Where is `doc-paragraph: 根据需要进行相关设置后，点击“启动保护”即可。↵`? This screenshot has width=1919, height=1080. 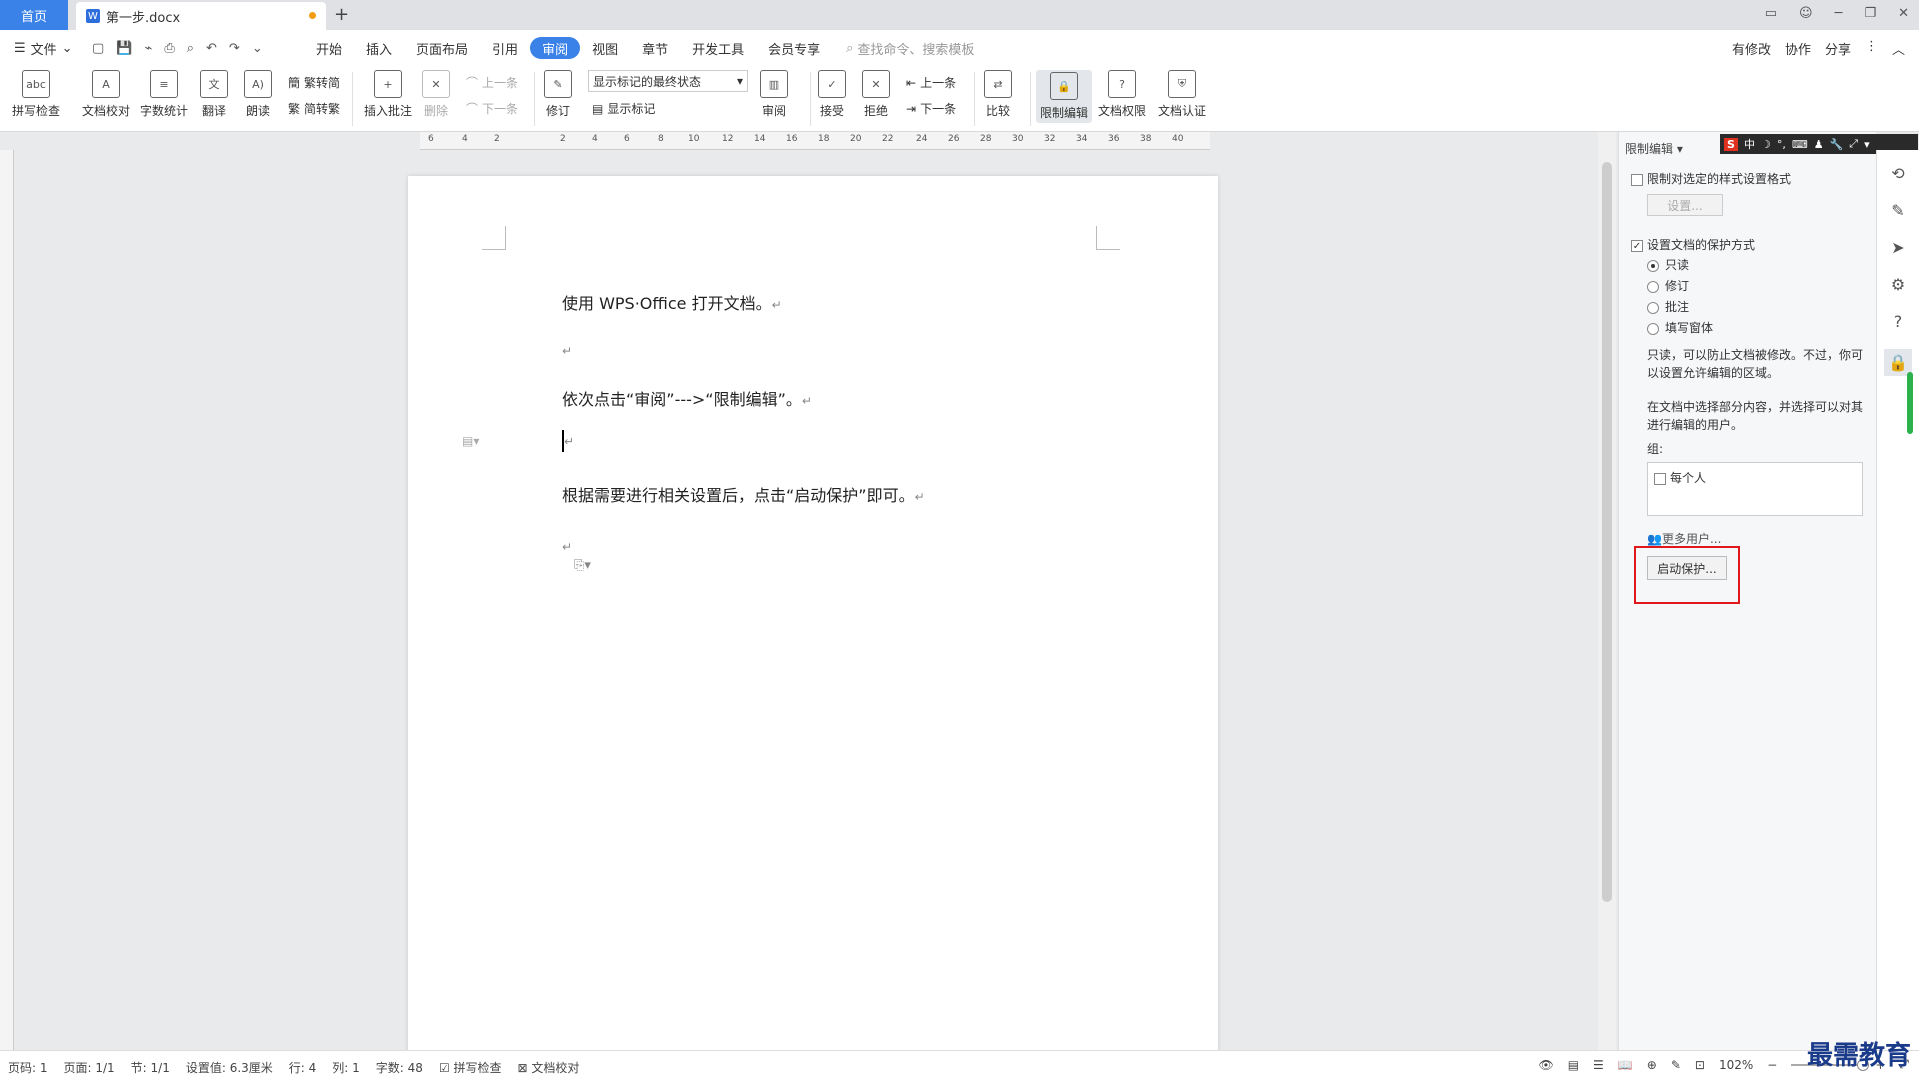
doc-paragraph: 根据需要进行相关设置后，点击“启动保护”即可。↵ is located at coordinates (743, 494).